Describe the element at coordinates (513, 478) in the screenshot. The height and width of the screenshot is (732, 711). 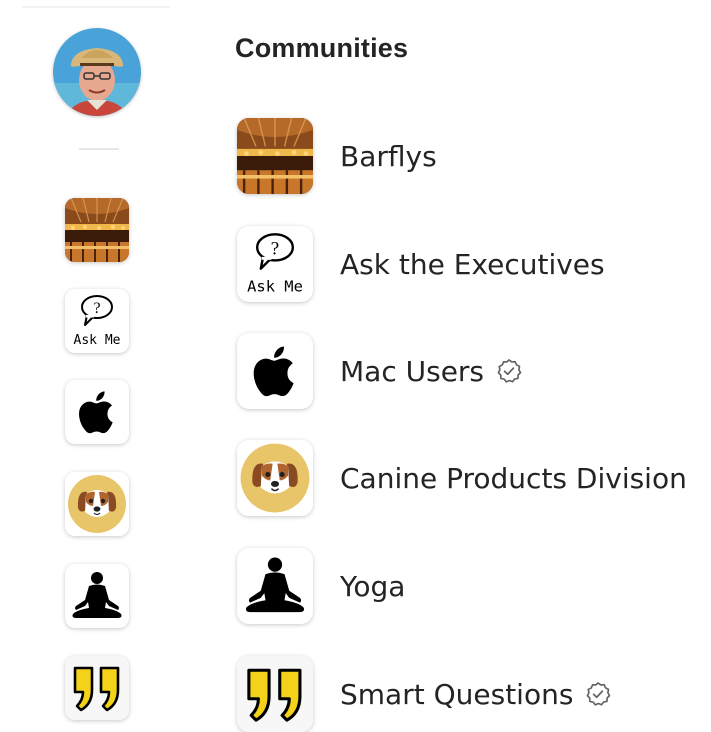
I see `community-name: Canine Products Division` at that location.